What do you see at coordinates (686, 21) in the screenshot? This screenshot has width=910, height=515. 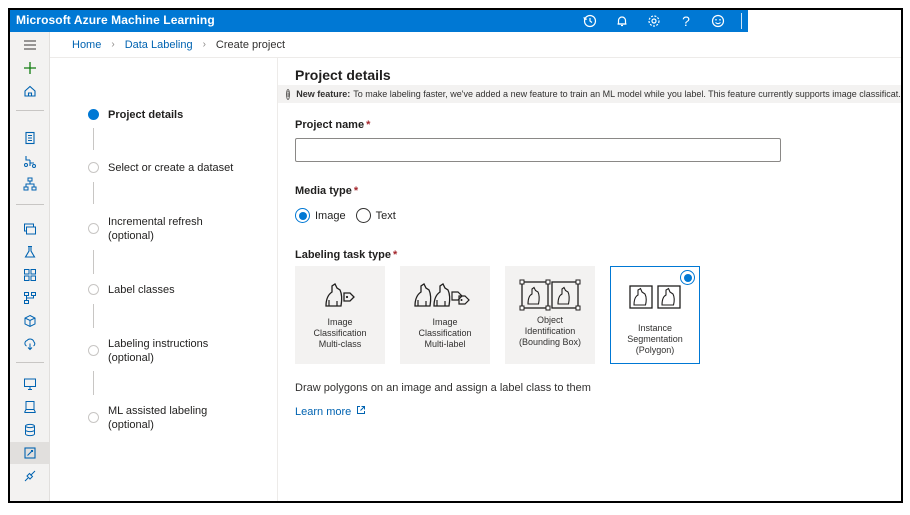 I see `help-icon: ?` at bounding box center [686, 21].